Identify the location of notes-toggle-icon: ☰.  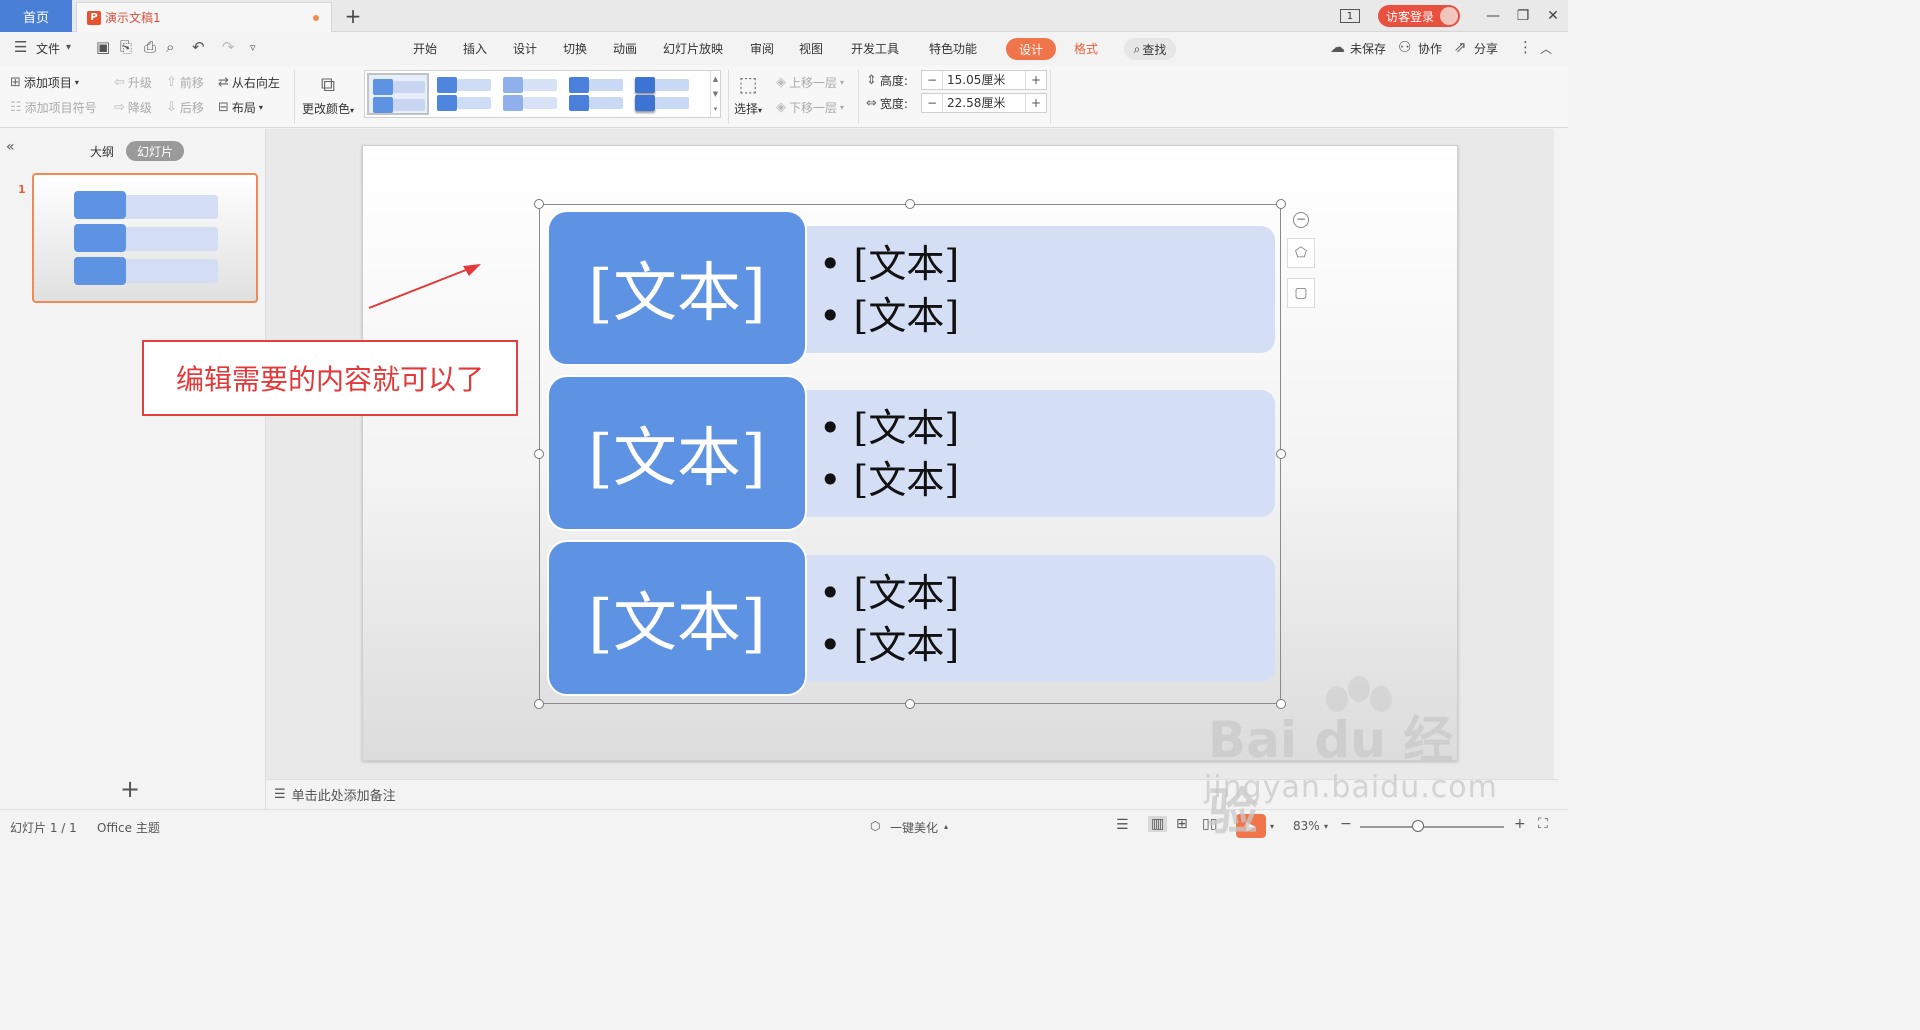
(1122, 825).